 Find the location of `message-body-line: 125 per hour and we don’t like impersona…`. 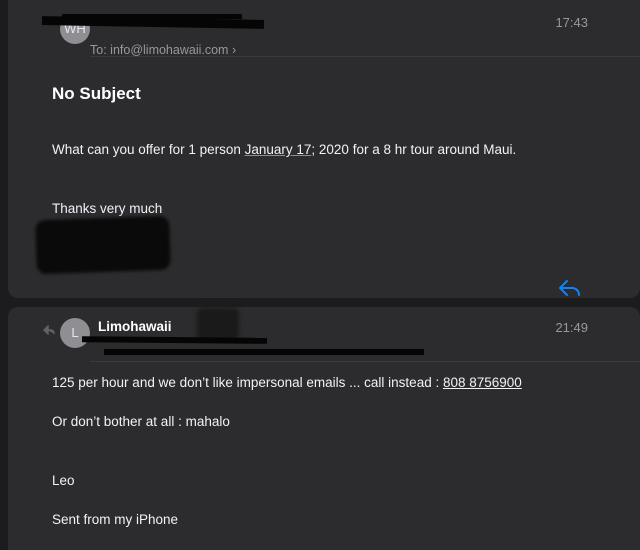

message-body-line: 125 per hour and we don’t like impersona… is located at coordinates (287, 382).